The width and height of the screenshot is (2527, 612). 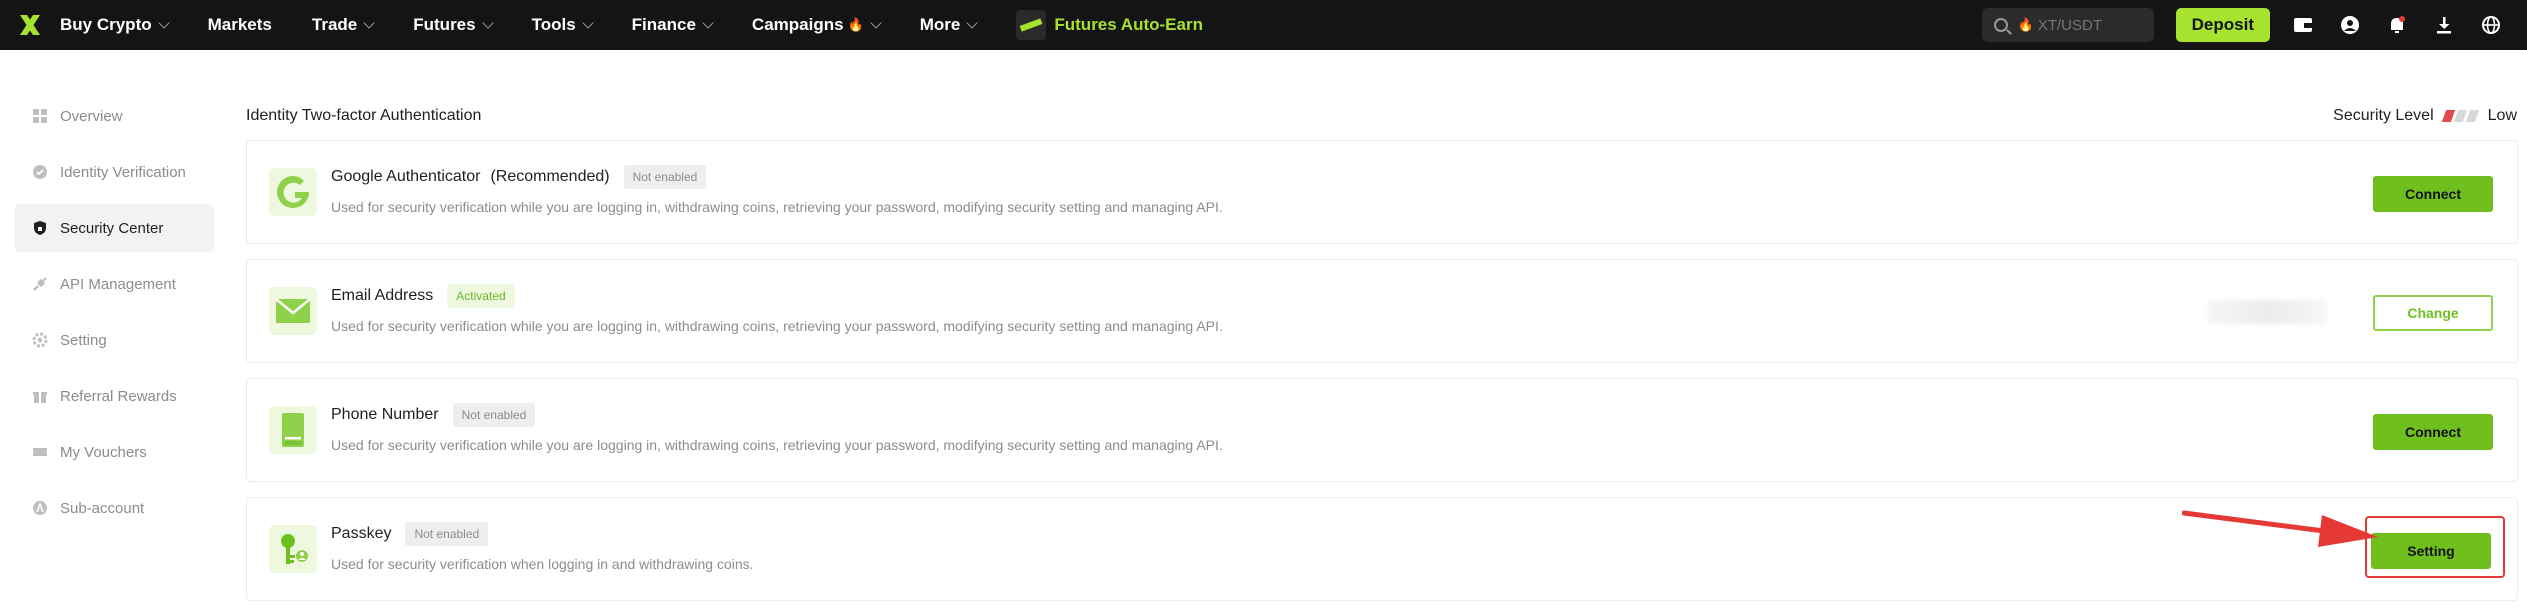 I want to click on download-icon, so click(x=2444, y=25).